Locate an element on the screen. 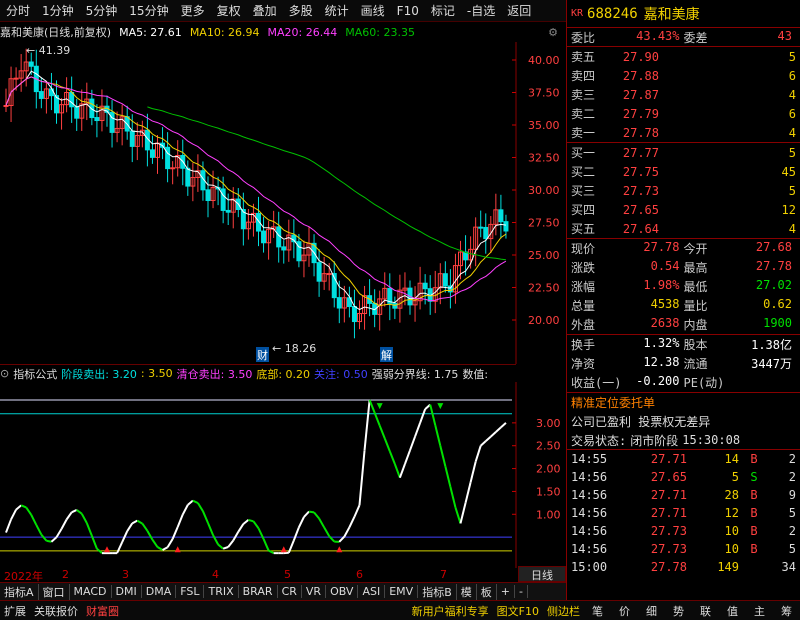 The image size is (800, 620). stat-label: 量比 is located at coordinates (695, 306).